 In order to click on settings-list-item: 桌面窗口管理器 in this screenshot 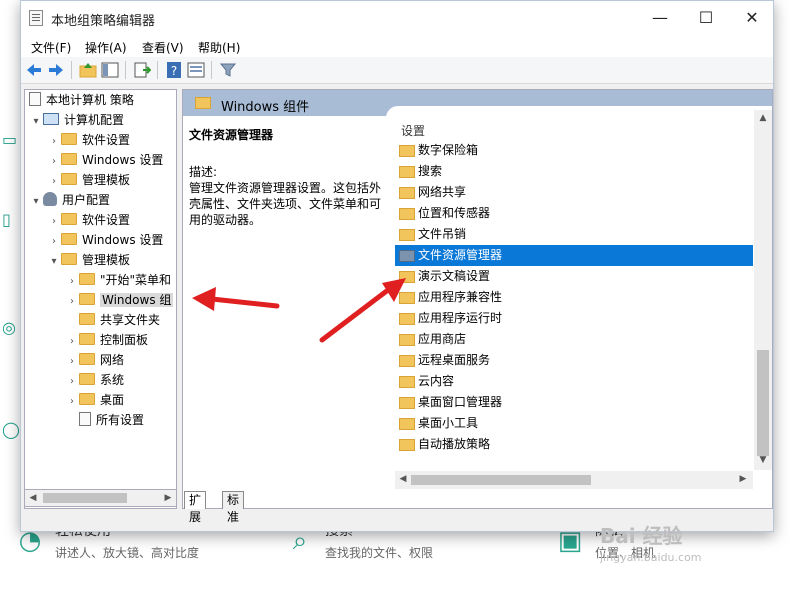, I will do `click(574, 402)`.